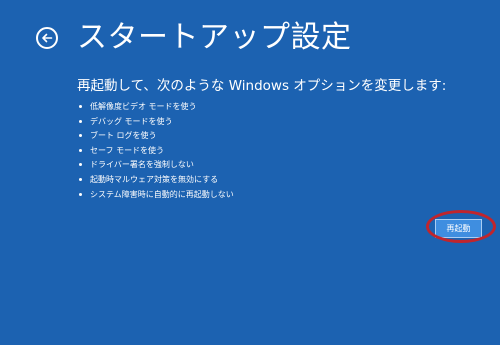  Describe the element at coordinates (131, 121) in the screenshot. I see `option-label: デバッグ モードを使う` at that location.